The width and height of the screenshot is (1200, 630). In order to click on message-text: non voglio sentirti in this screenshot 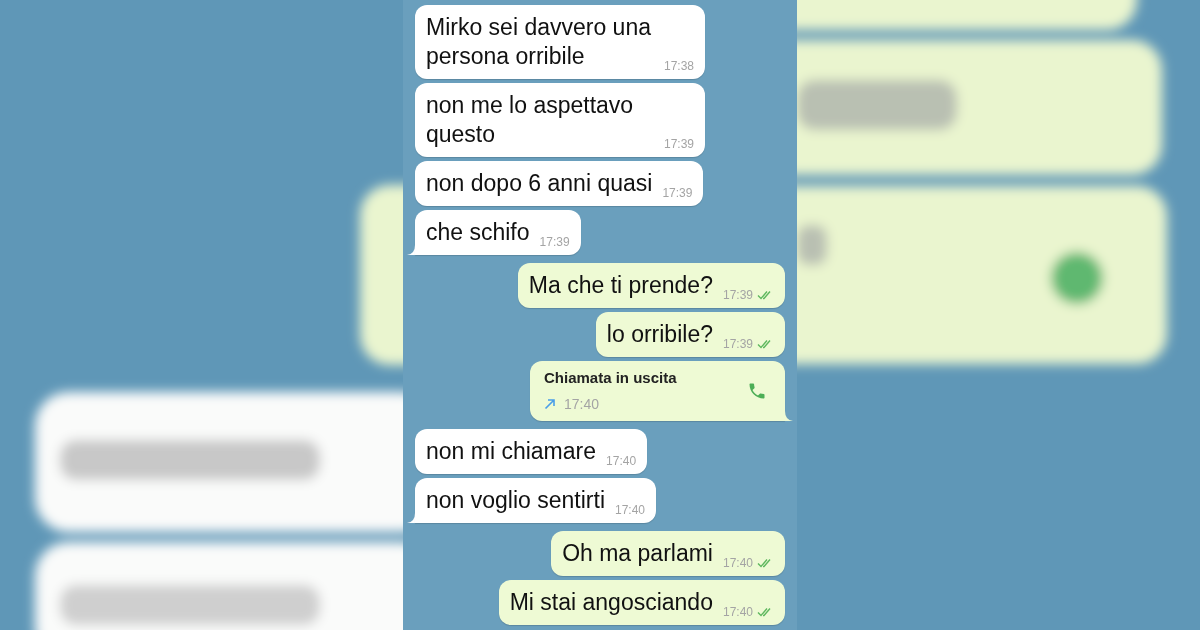, I will do `click(515, 500)`.